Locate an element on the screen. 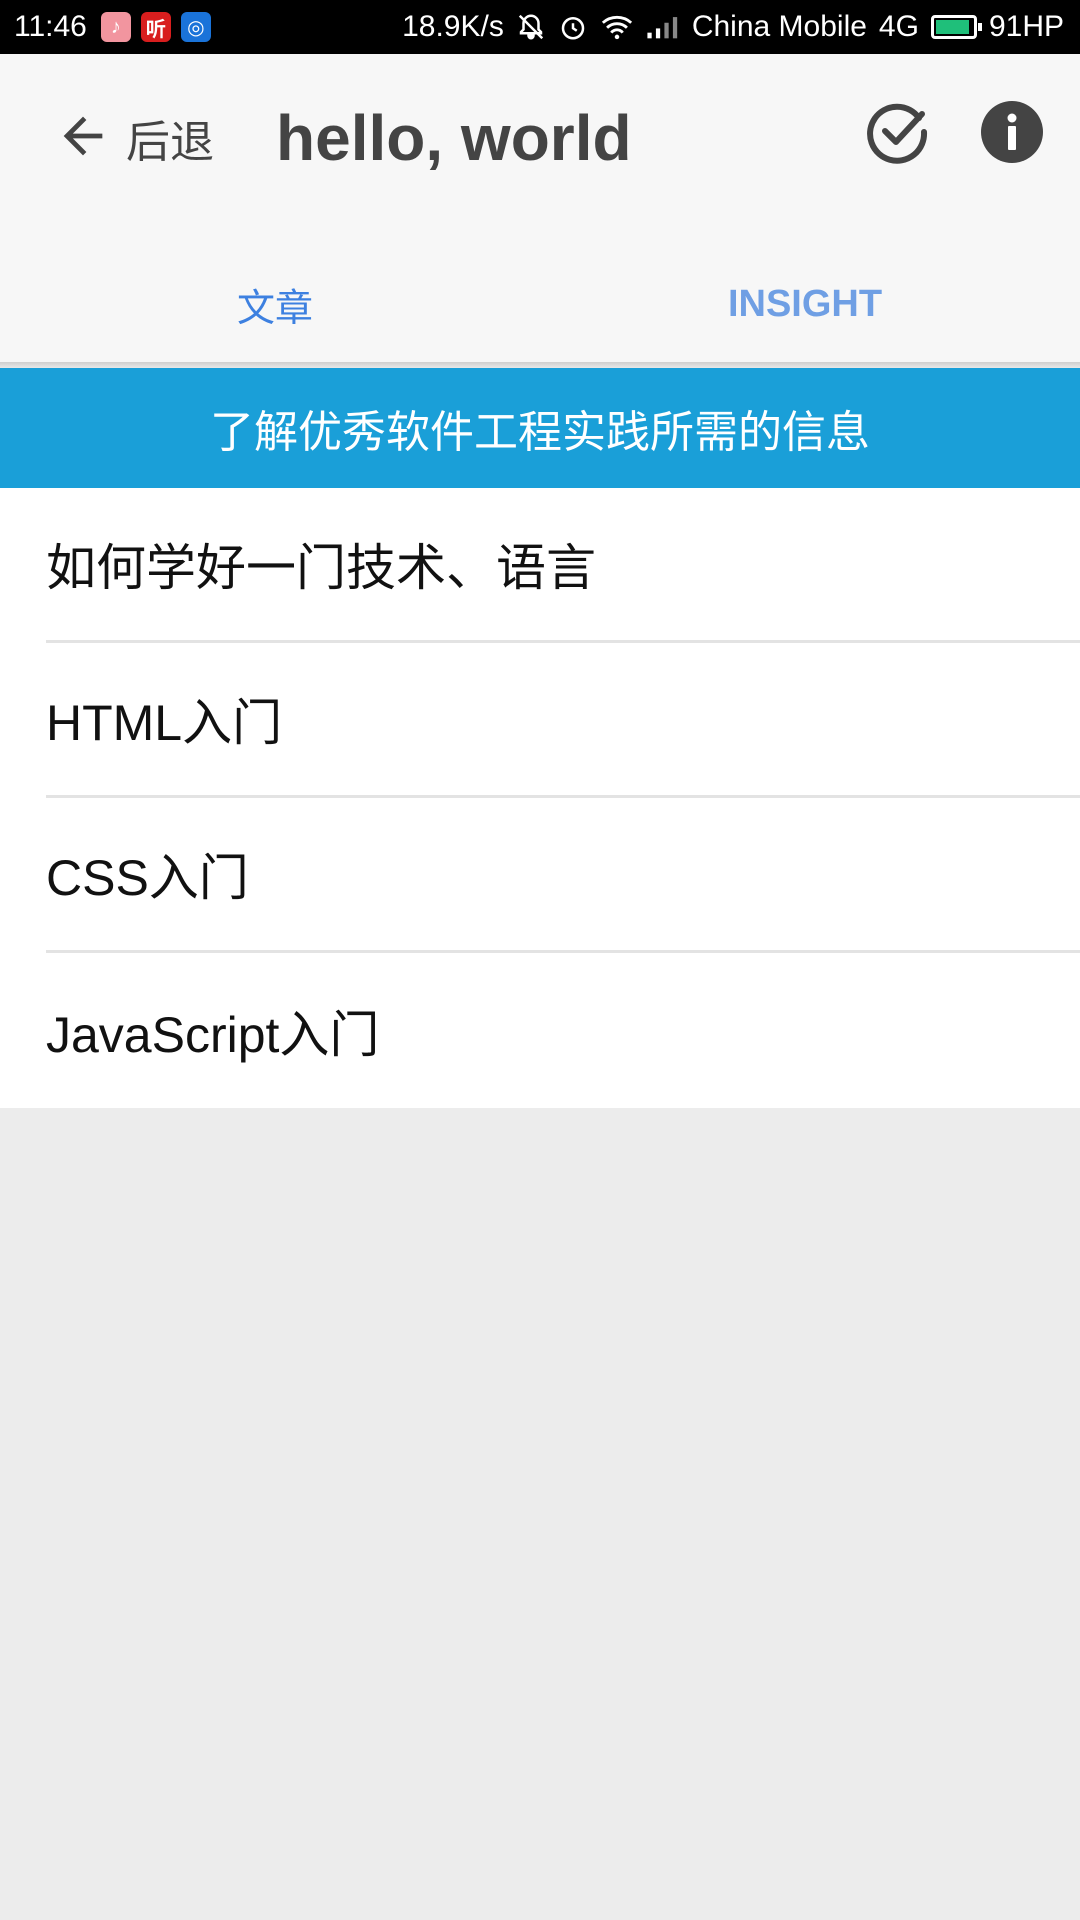  network-type: 4G is located at coordinates (898, 26).